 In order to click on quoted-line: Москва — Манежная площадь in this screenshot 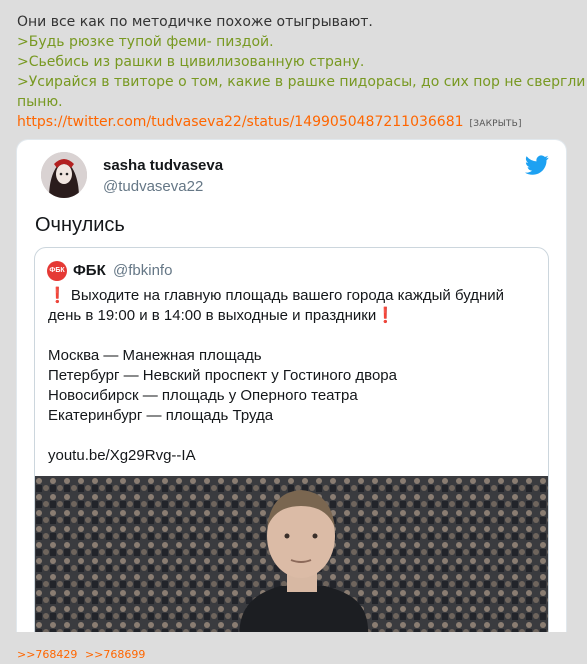, I will do `click(155, 355)`.